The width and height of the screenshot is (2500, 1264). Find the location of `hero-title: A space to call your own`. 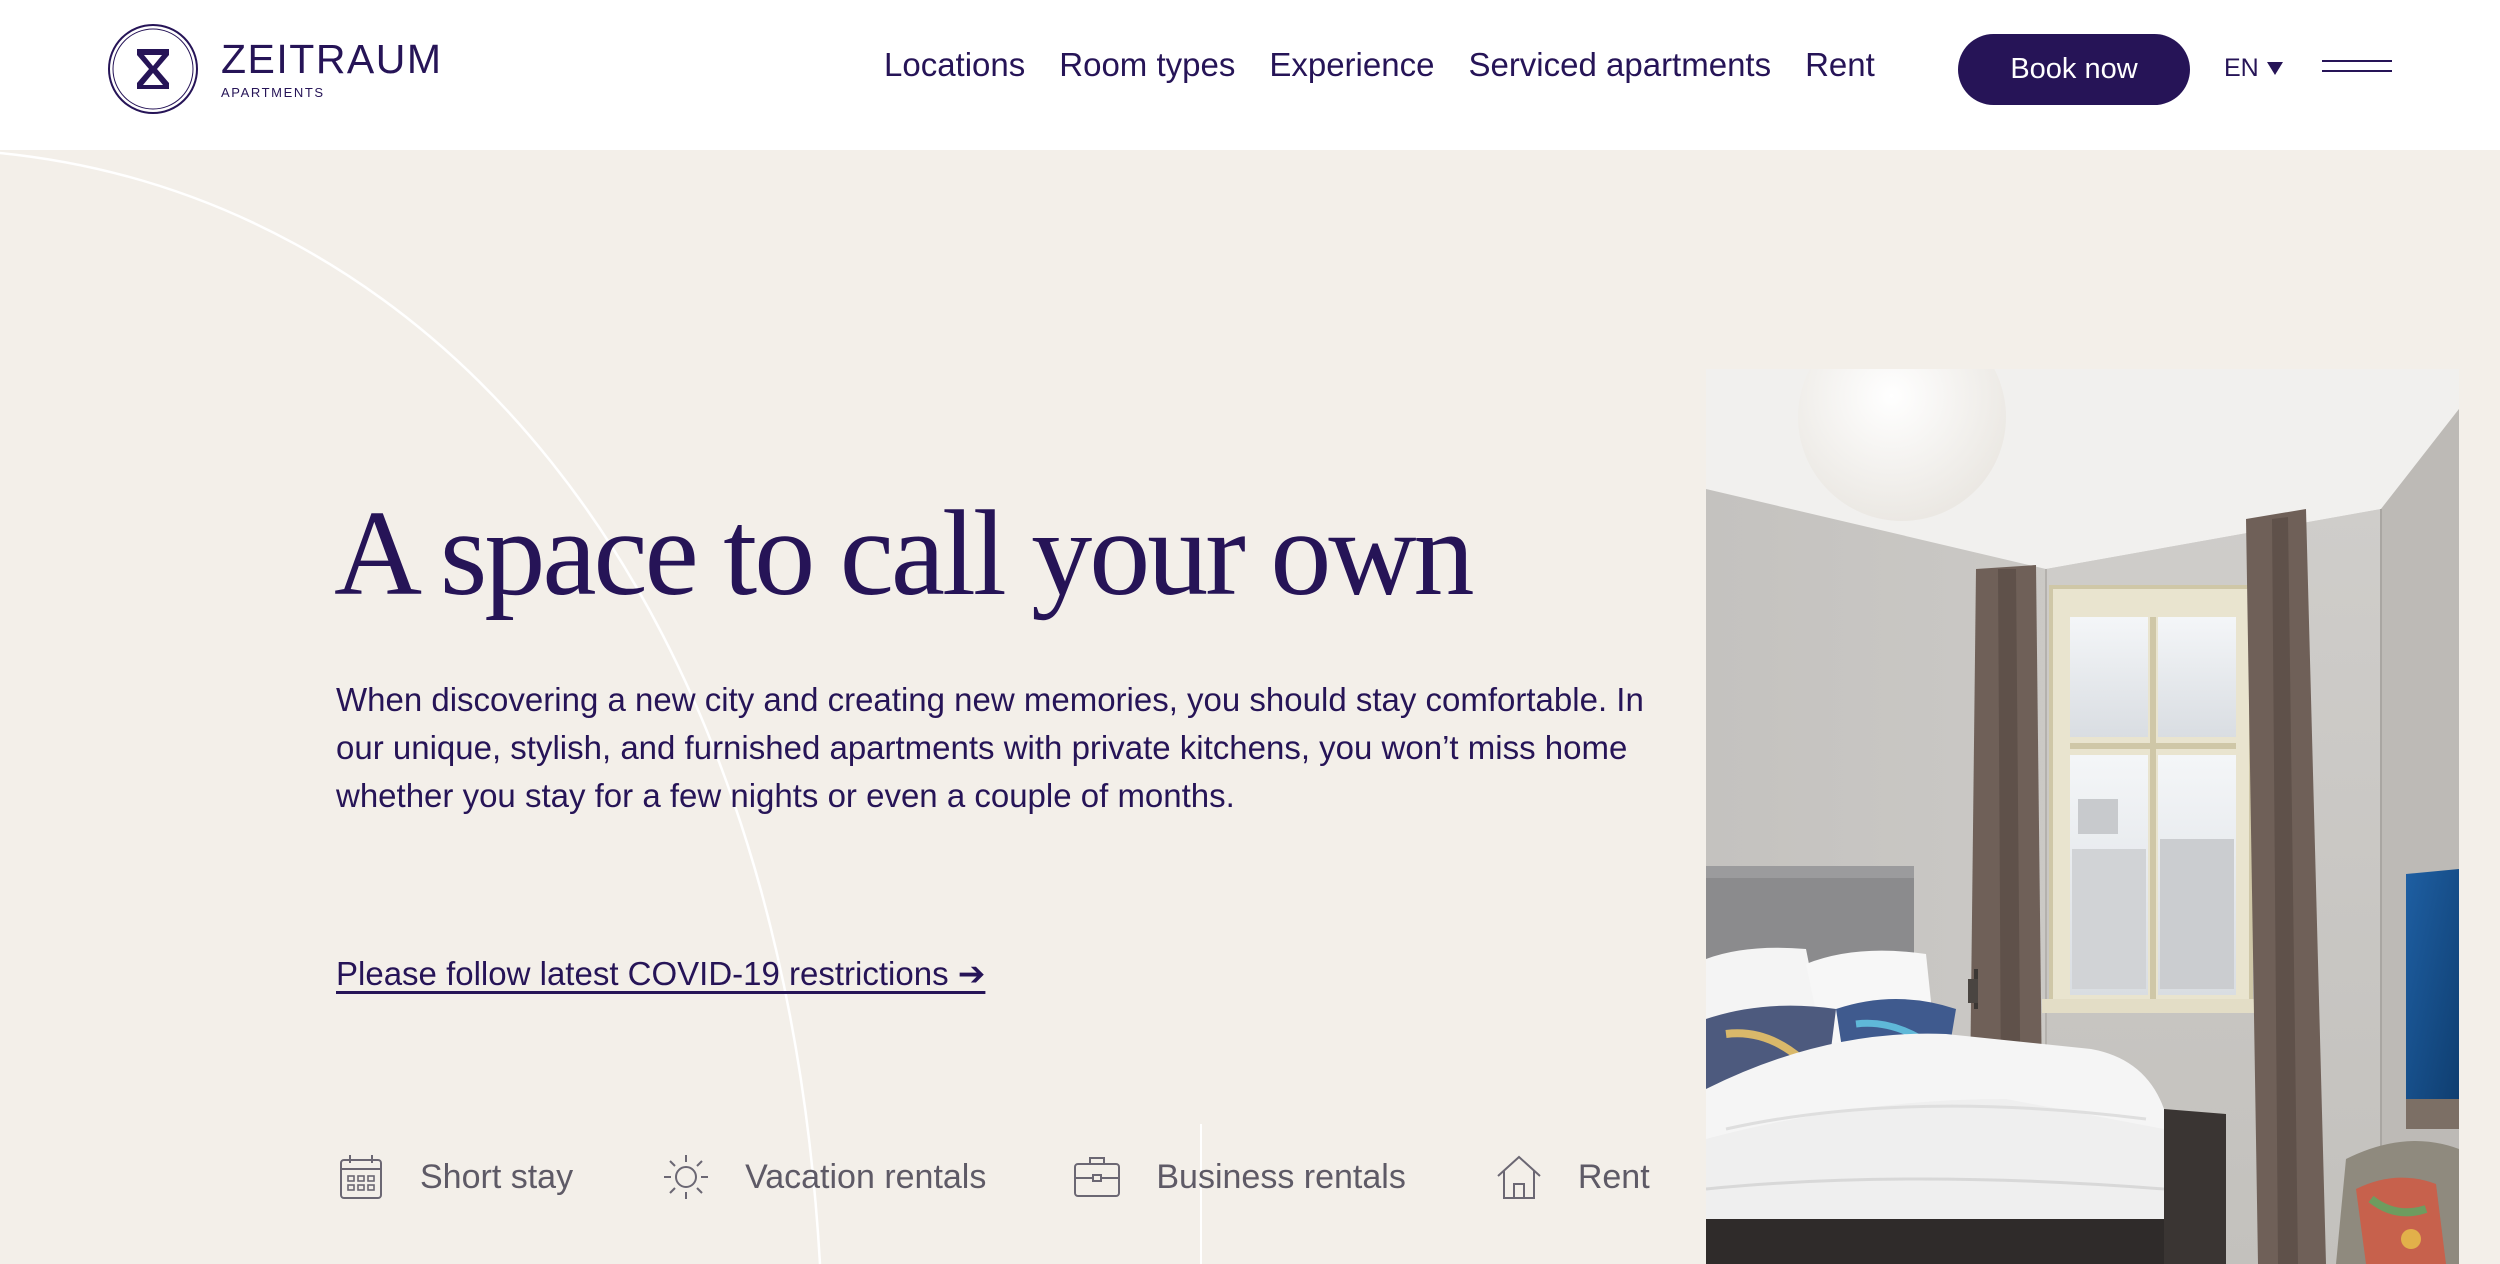

hero-title: A space to call your own is located at coordinates (904, 553).